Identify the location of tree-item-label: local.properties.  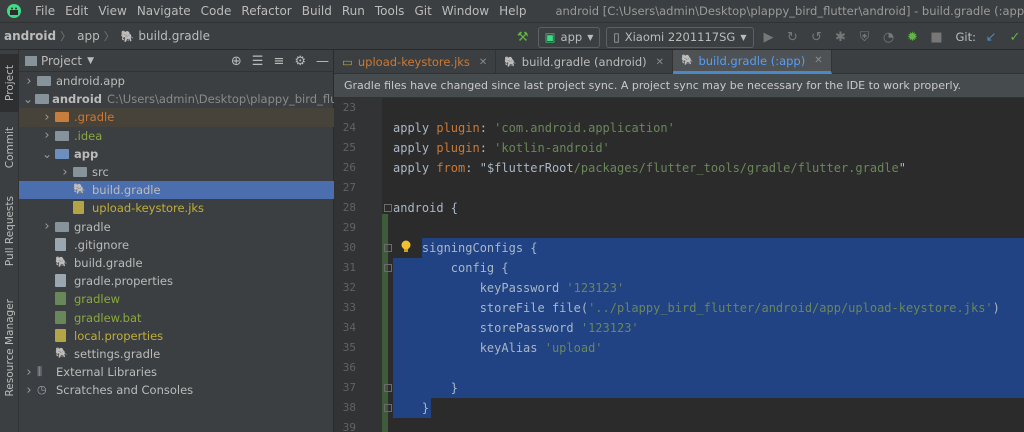
(119, 335).